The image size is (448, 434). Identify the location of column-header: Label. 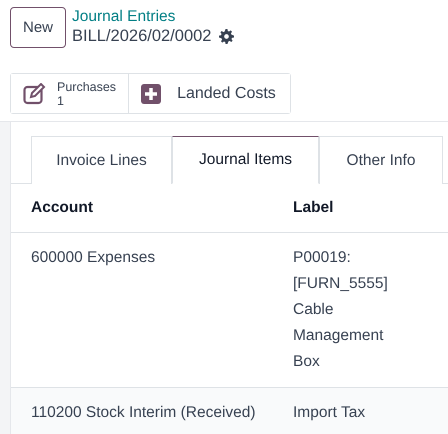
(370, 208).